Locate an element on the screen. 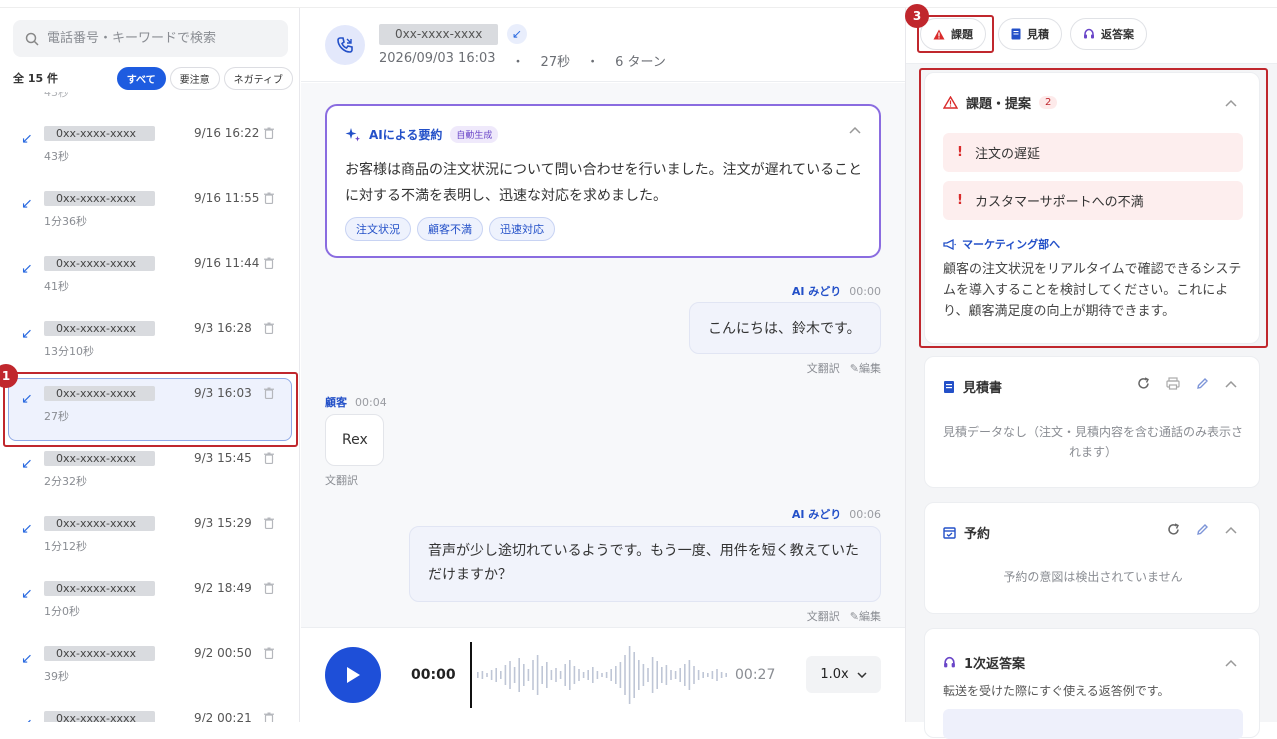 Image resolution: width=1277 pixels, height=739 pixels. filter-caution: 要注意 is located at coordinates (194, 78).